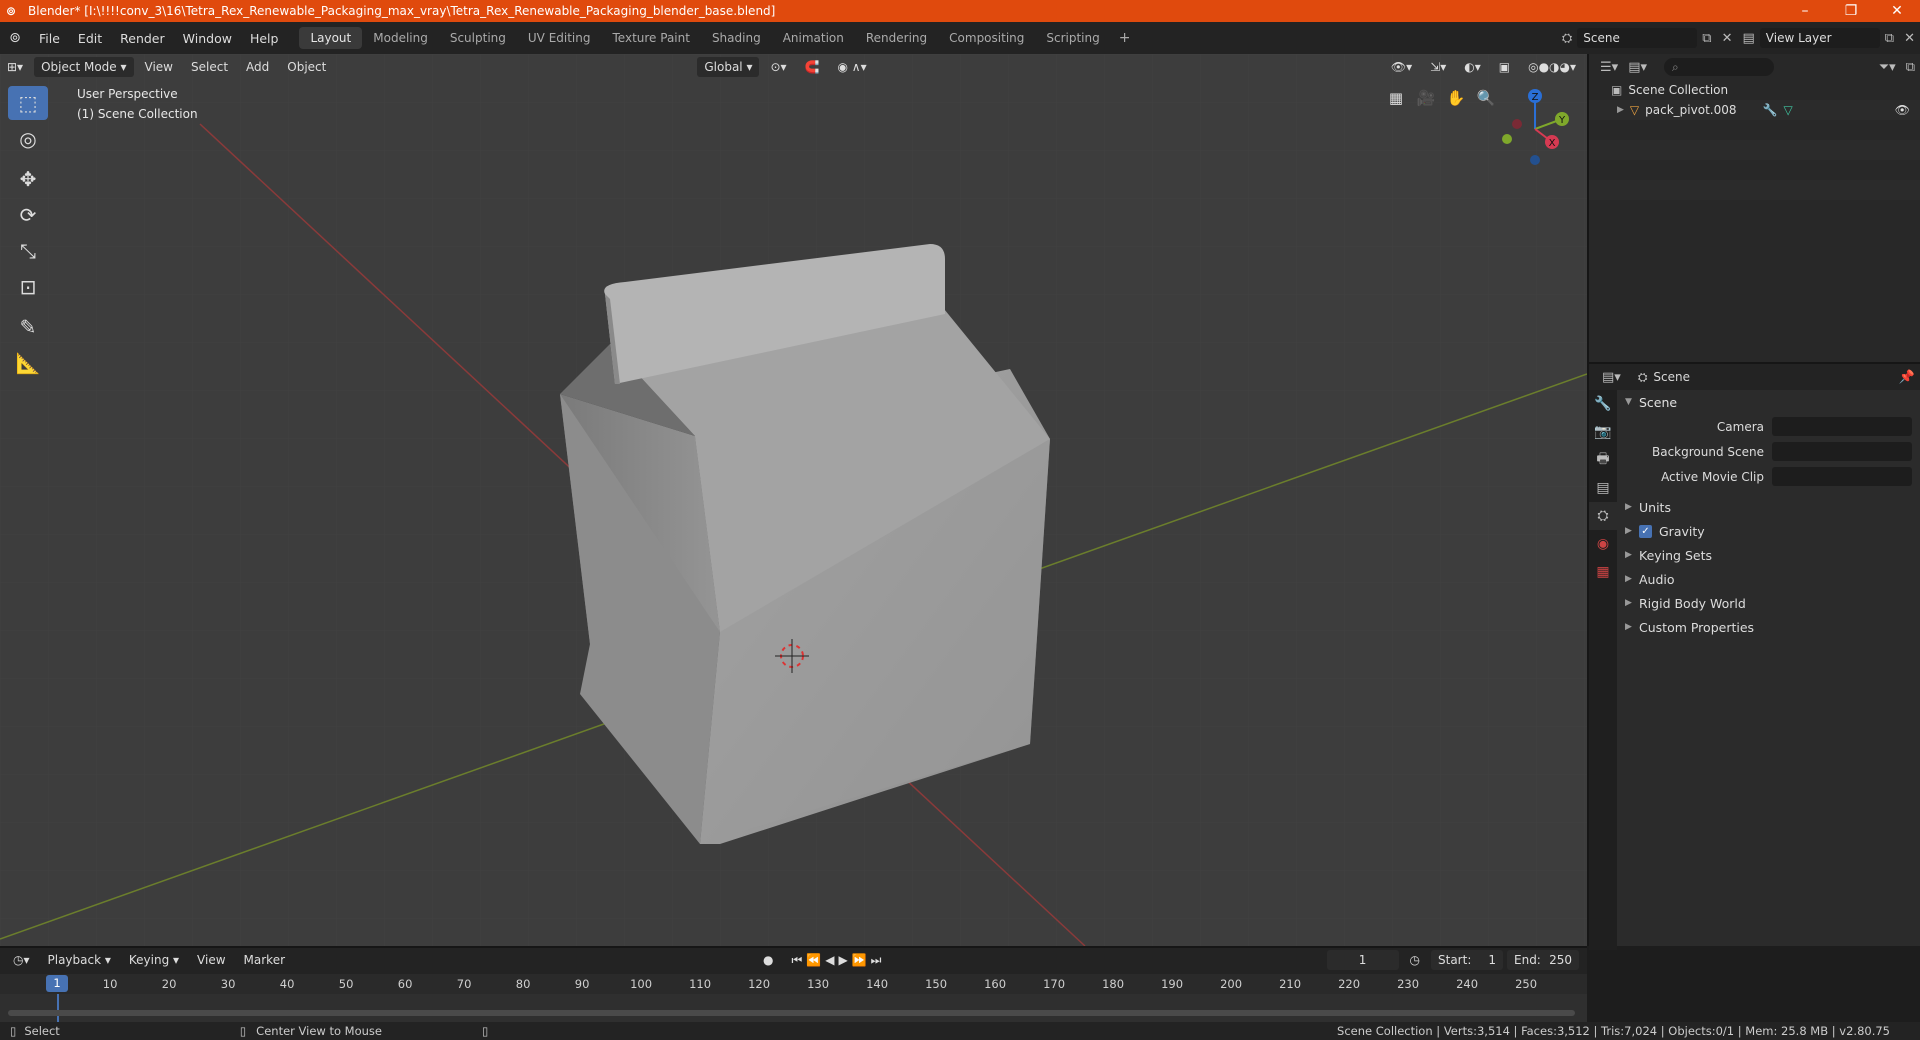  What do you see at coordinates (1754, 110) in the screenshot?
I see `outliner-item-pack-pivot: ▶ ▽ pack_pivot.008 🔧 ▽ 👁` at bounding box center [1754, 110].